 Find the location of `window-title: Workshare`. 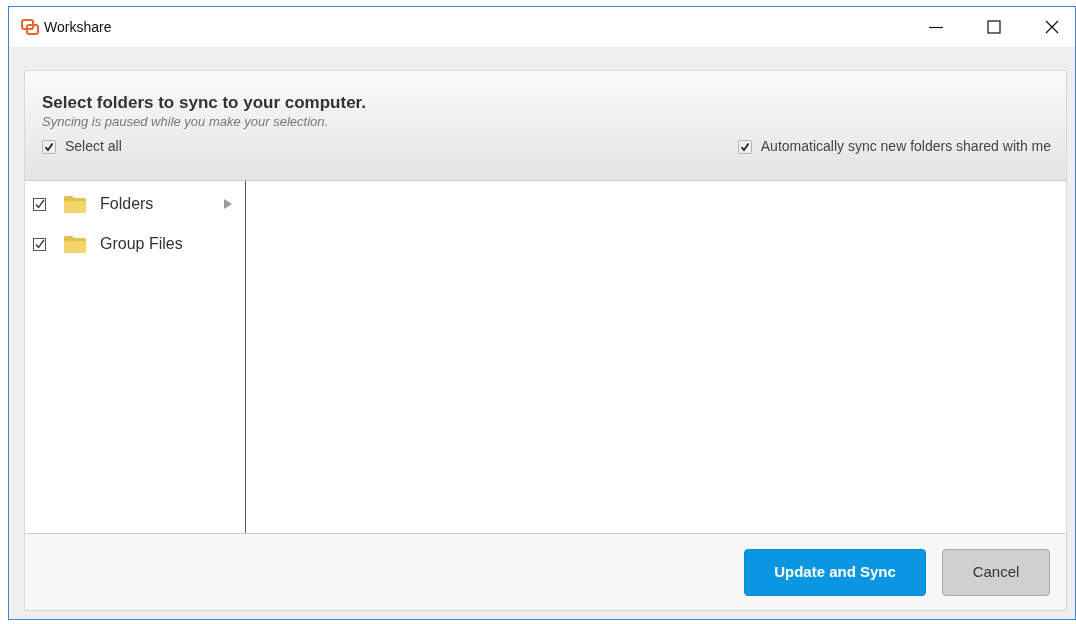

window-title: Workshare is located at coordinates (78, 27).